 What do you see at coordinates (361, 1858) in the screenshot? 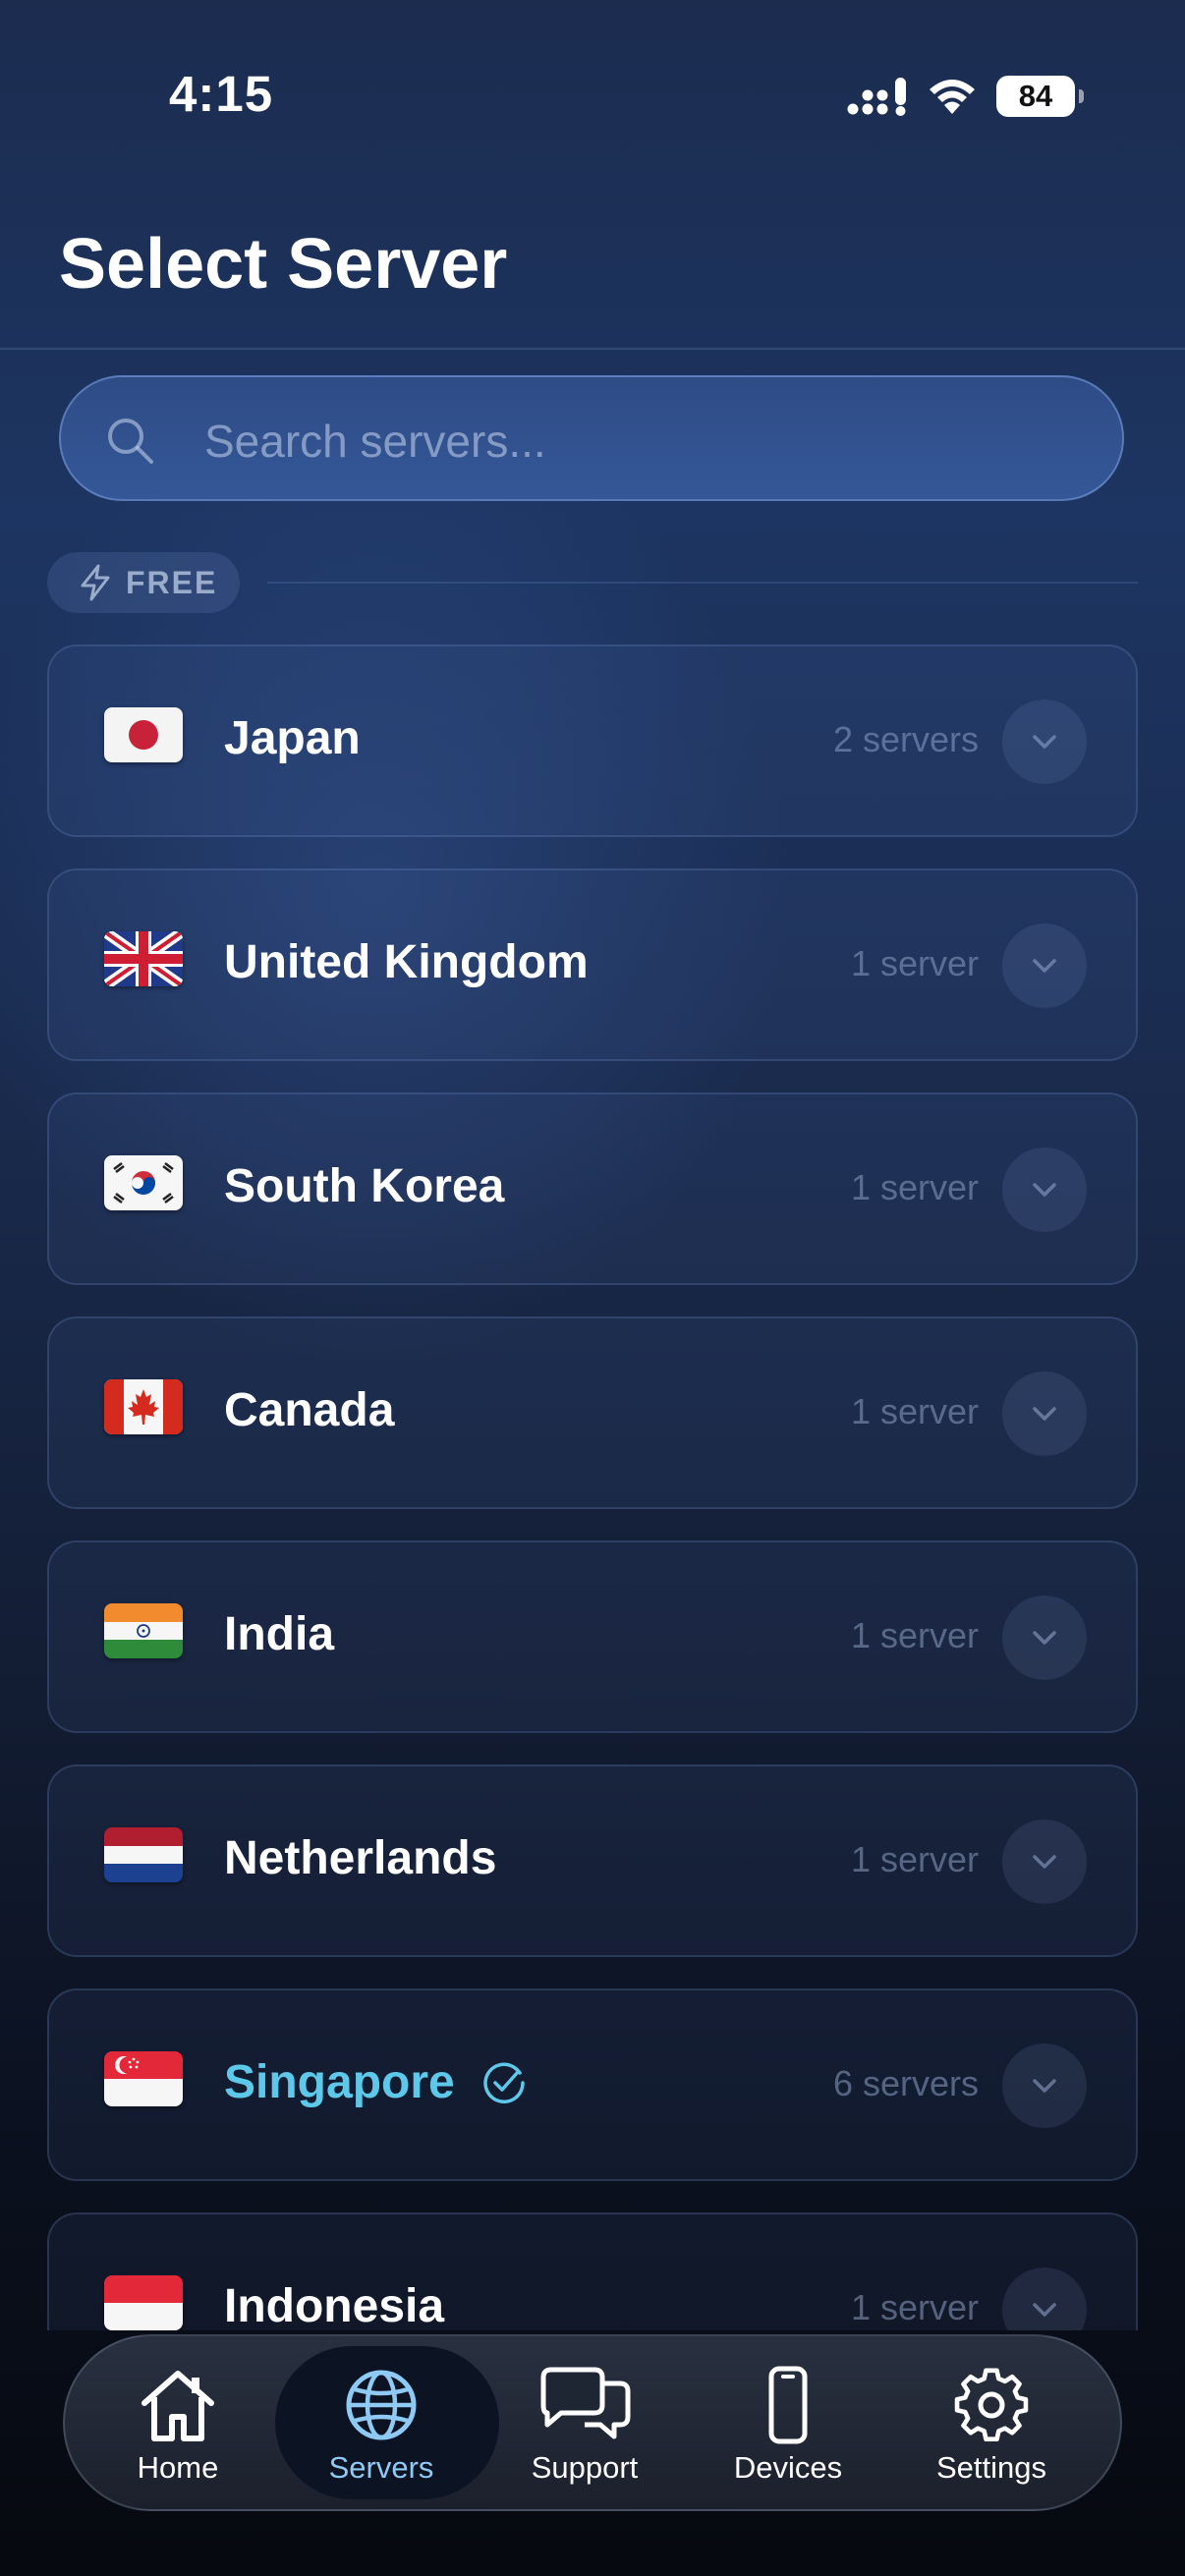
I see `country-name: Netherlands` at bounding box center [361, 1858].